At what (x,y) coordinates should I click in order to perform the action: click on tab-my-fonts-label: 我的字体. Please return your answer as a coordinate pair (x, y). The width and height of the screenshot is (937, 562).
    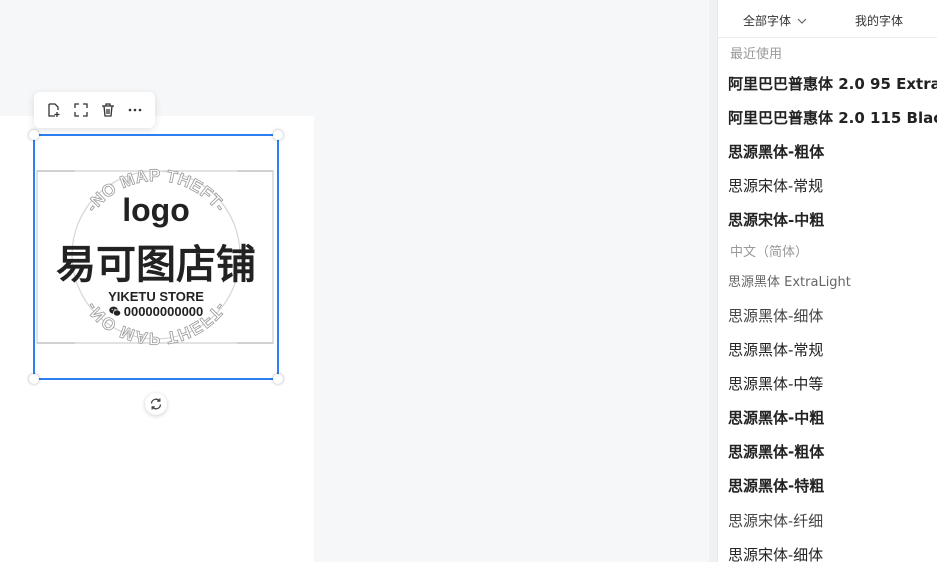
    Looking at the image, I should click on (879, 21).